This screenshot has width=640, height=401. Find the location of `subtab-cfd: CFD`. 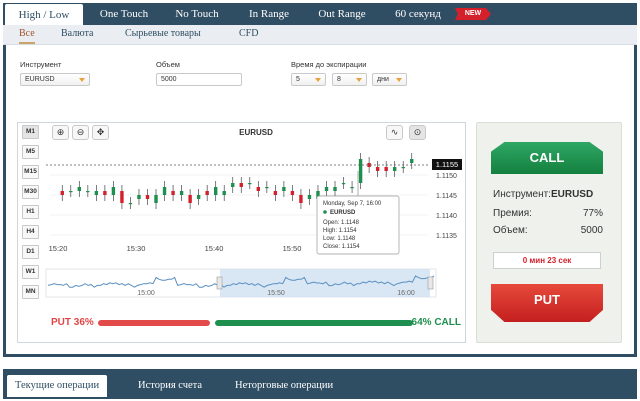

subtab-cfd: CFD is located at coordinates (248, 33).